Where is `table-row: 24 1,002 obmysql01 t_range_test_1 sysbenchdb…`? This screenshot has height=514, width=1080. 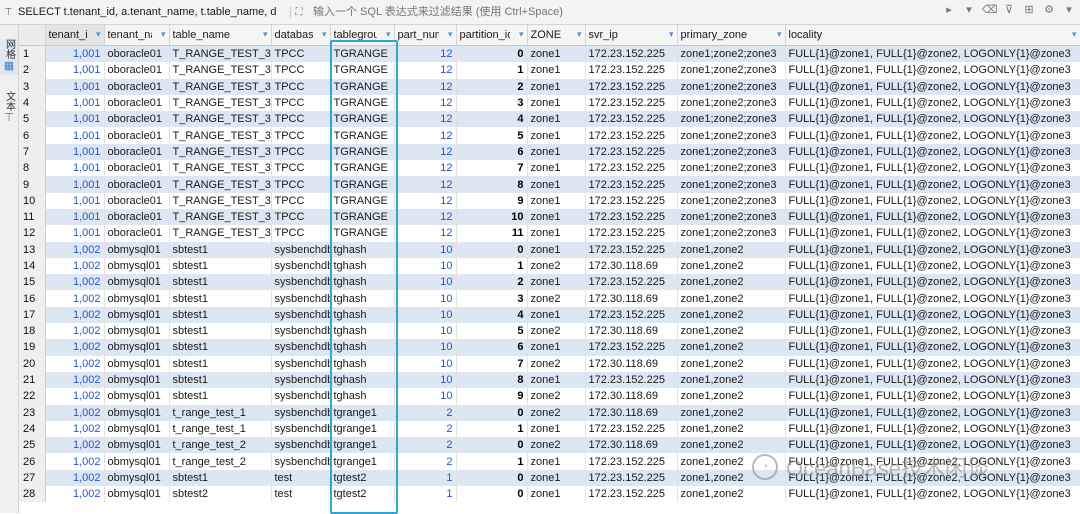 table-row: 24 1,002 obmysql01 t_range_test_1 sysbenchdb… is located at coordinates (549, 429).